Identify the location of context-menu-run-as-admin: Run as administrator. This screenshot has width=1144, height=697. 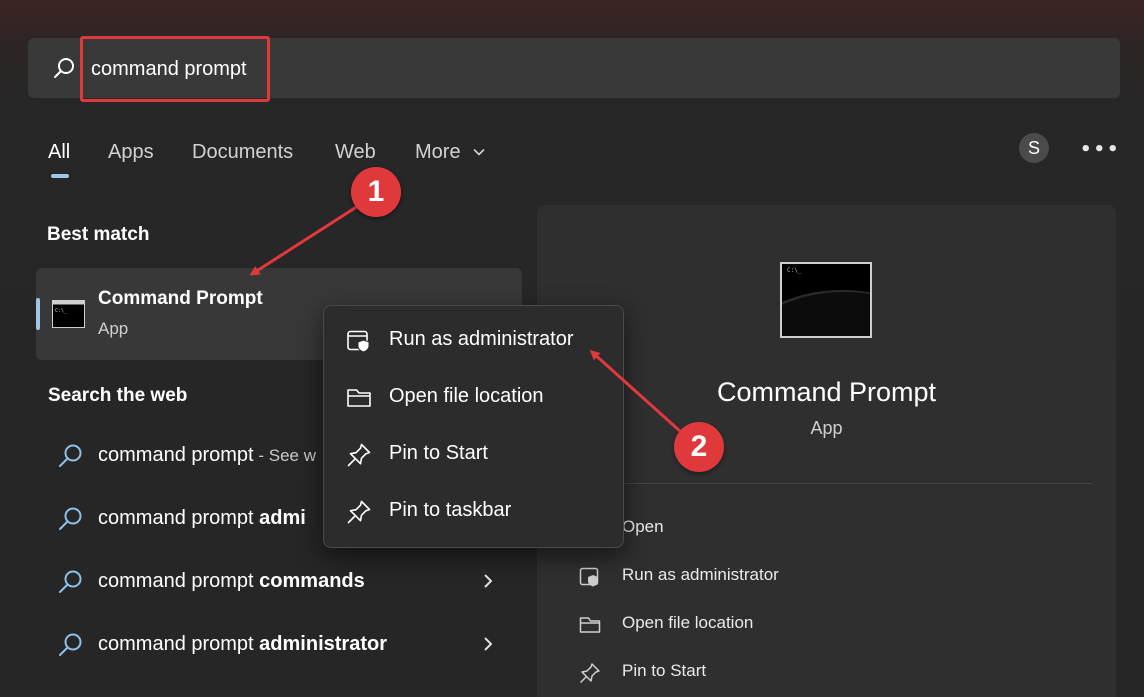
(473, 341).